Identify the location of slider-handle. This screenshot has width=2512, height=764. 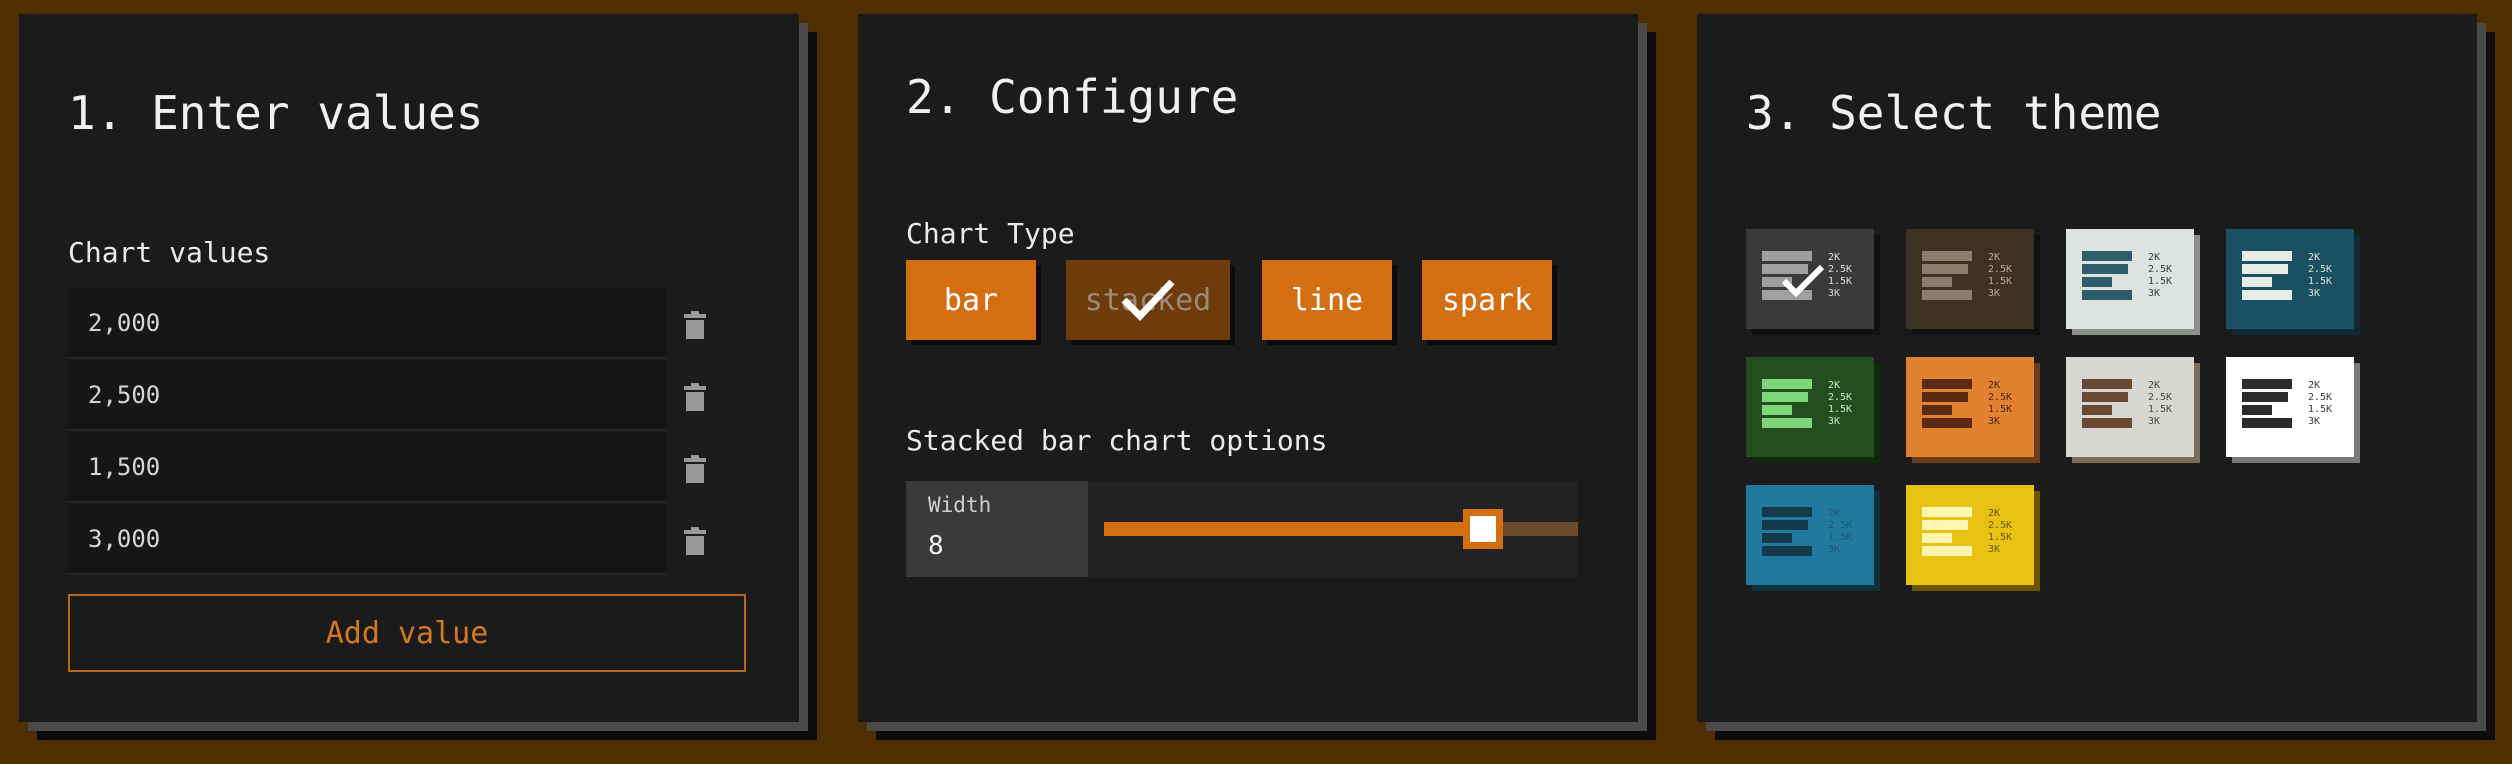
(1483, 529).